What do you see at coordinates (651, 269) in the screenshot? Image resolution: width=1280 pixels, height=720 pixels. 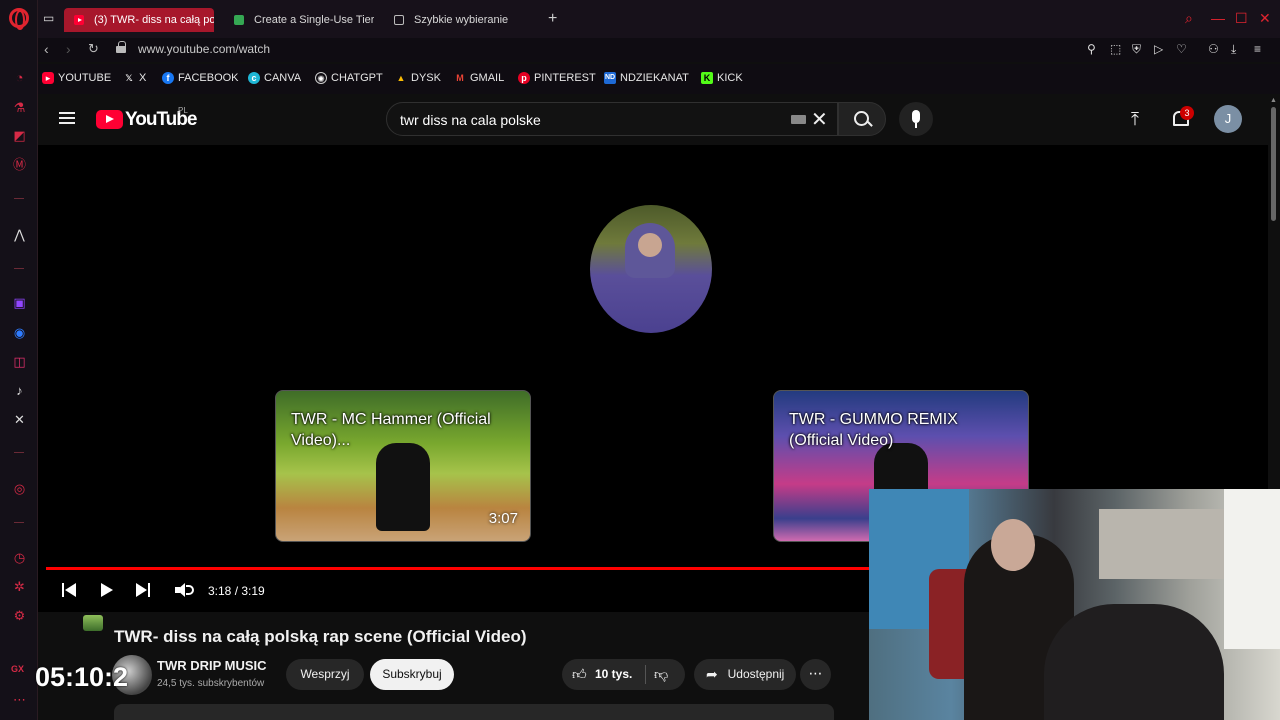 I see `endscreen-channel-avatar` at bounding box center [651, 269].